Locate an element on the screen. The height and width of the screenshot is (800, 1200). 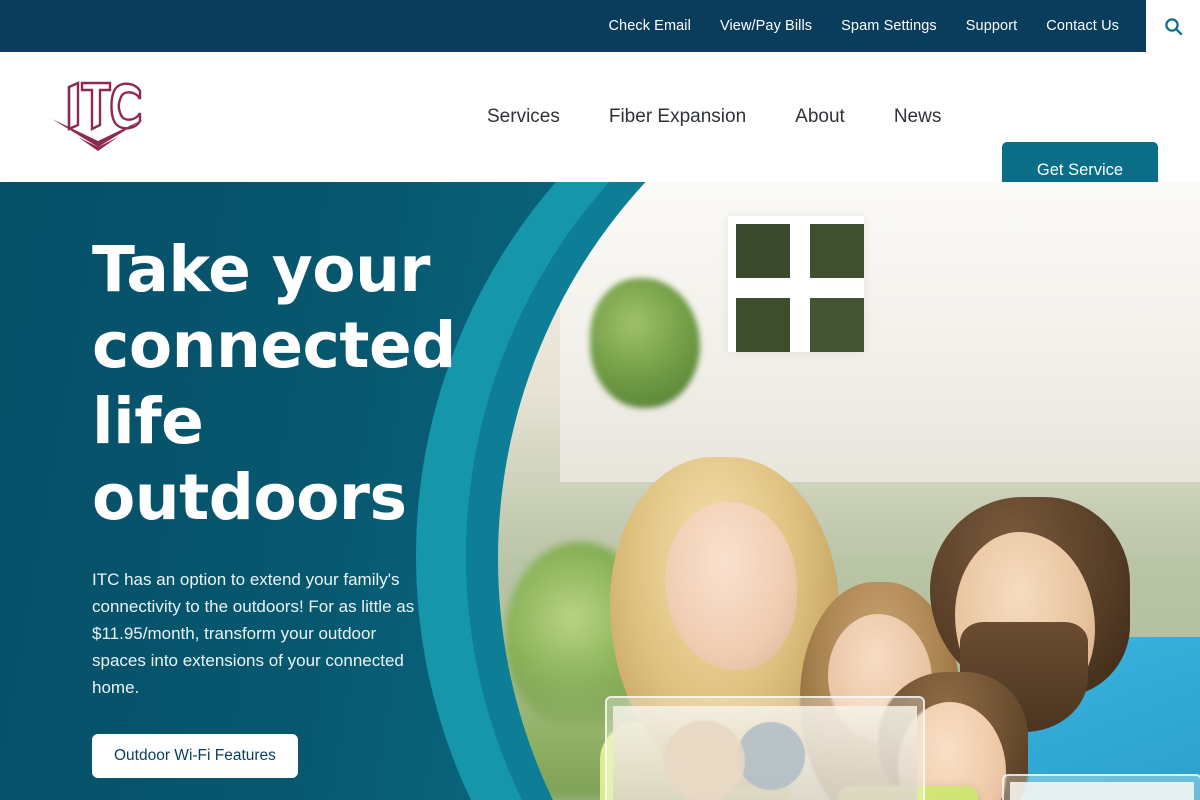
topbar-link-check-email: Check Email is located at coordinates (649, 26).